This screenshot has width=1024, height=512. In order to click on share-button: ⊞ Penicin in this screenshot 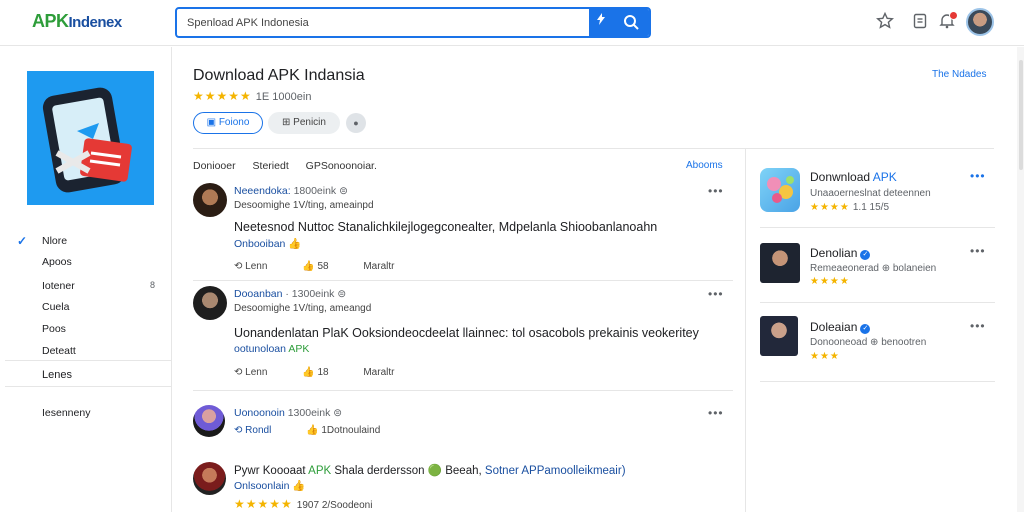, I will do `click(304, 123)`.